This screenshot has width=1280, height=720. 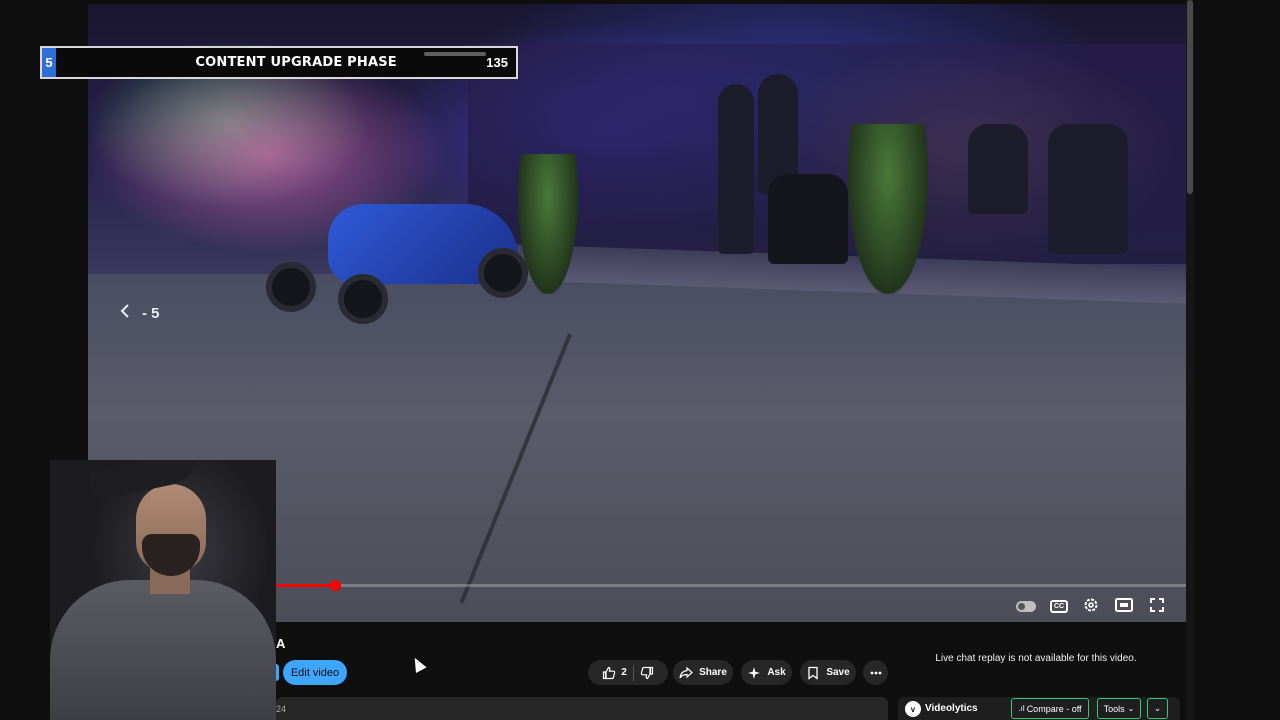 I want to click on fullscreen-icon, so click(x=1157, y=606).